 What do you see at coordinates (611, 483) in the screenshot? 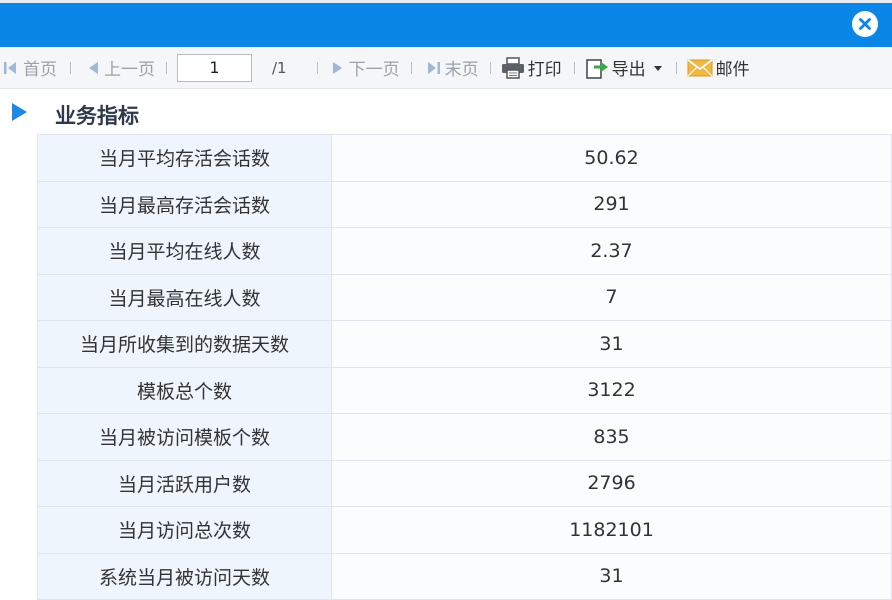
I see `metric-value: 2796` at bounding box center [611, 483].